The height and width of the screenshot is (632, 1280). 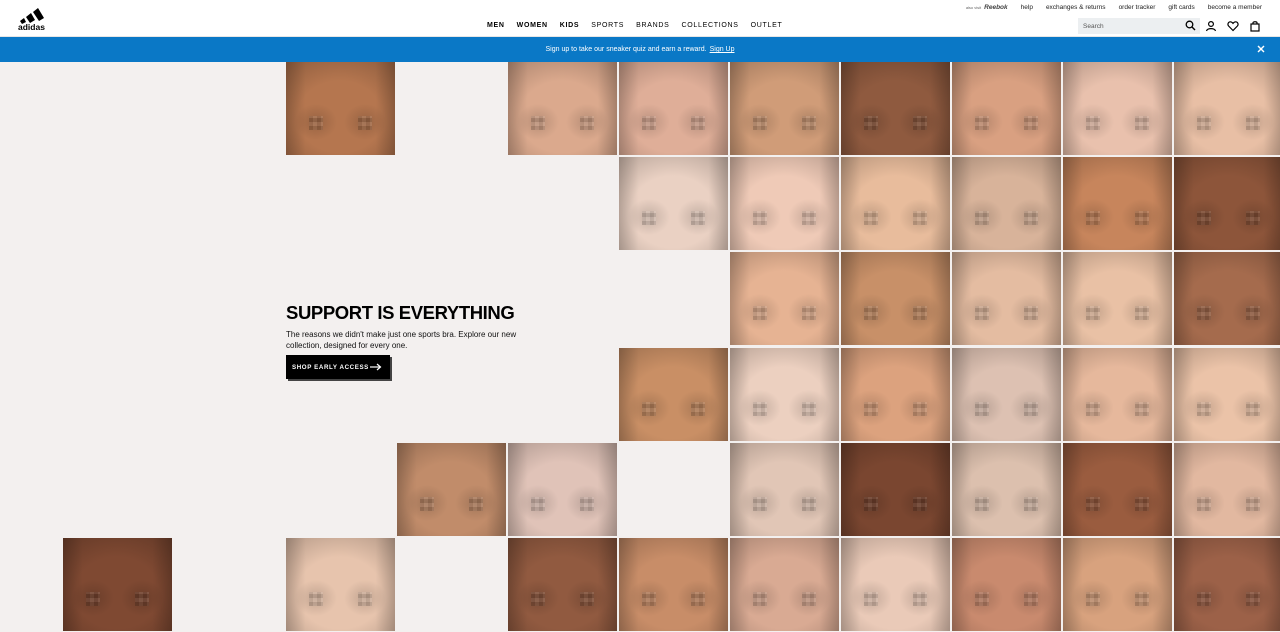 What do you see at coordinates (722, 49) in the screenshot?
I see `promo-signup-link: Sign Up` at bounding box center [722, 49].